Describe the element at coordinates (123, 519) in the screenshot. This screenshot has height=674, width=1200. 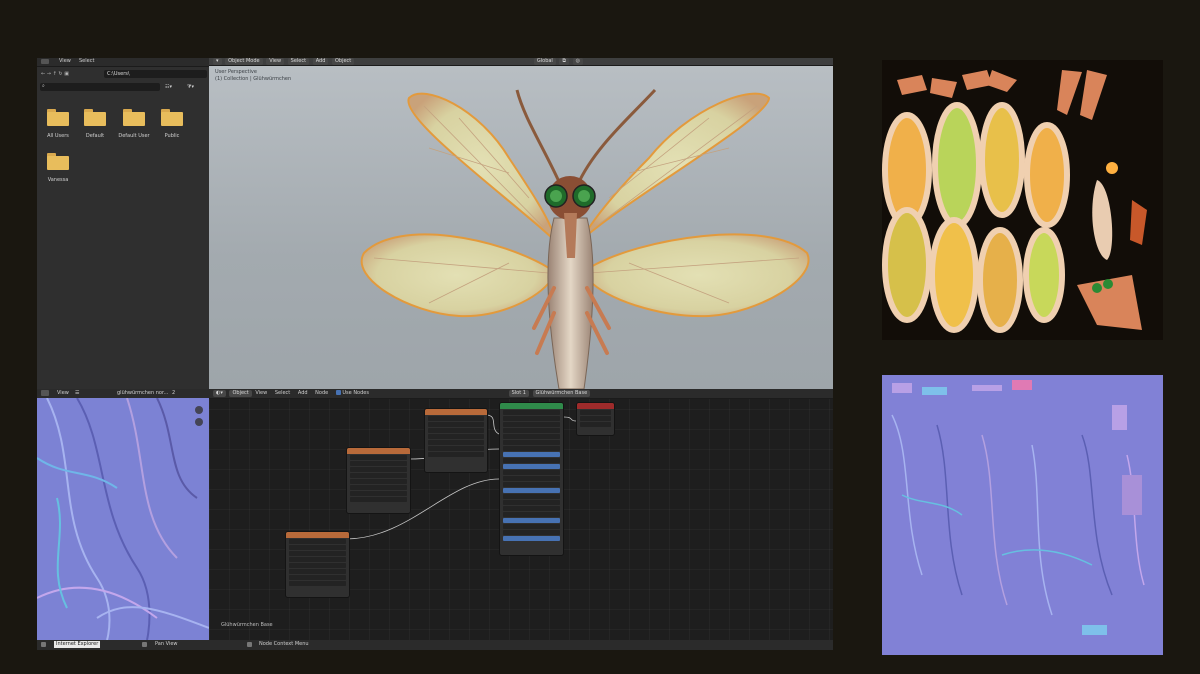
I see `normal-map-closeup` at that location.